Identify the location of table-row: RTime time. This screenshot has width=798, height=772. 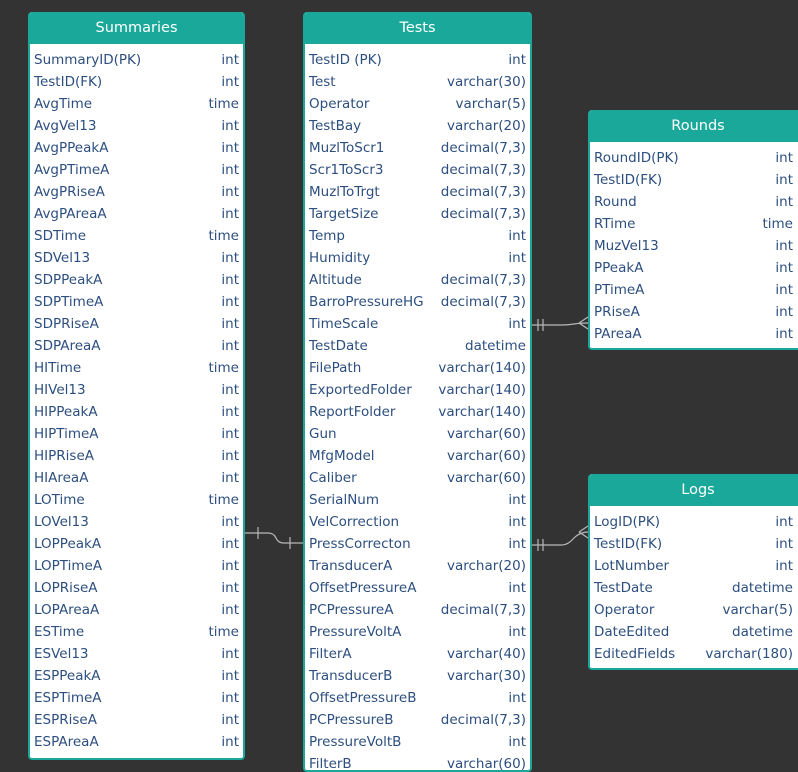
(694, 224).